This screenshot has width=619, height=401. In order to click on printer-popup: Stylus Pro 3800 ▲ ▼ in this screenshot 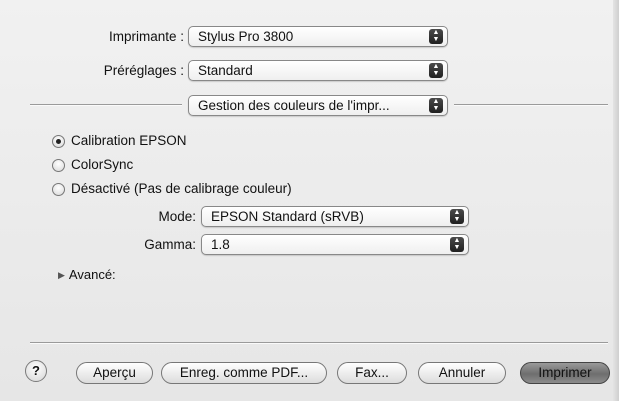, I will do `click(318, 36)`.